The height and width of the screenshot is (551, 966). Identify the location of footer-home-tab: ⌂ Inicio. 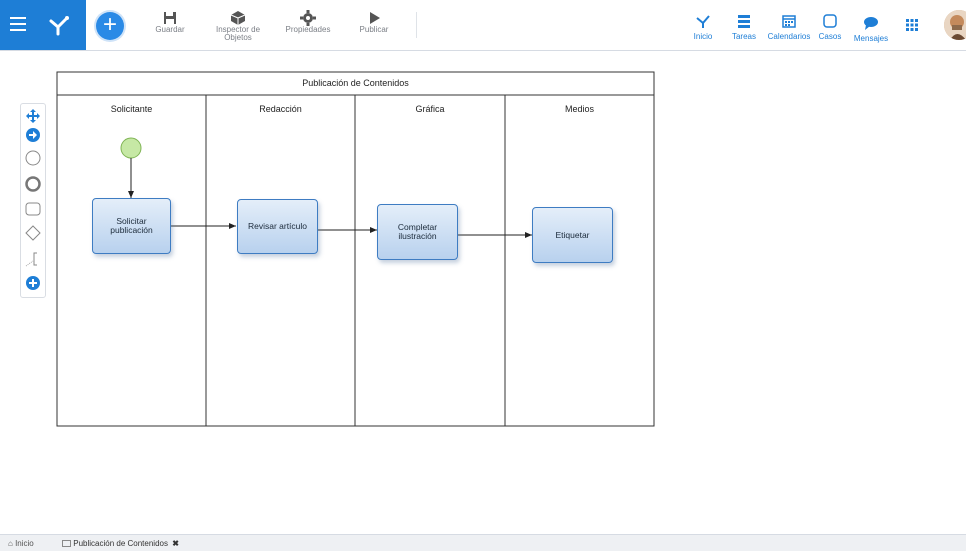
(21, 543).